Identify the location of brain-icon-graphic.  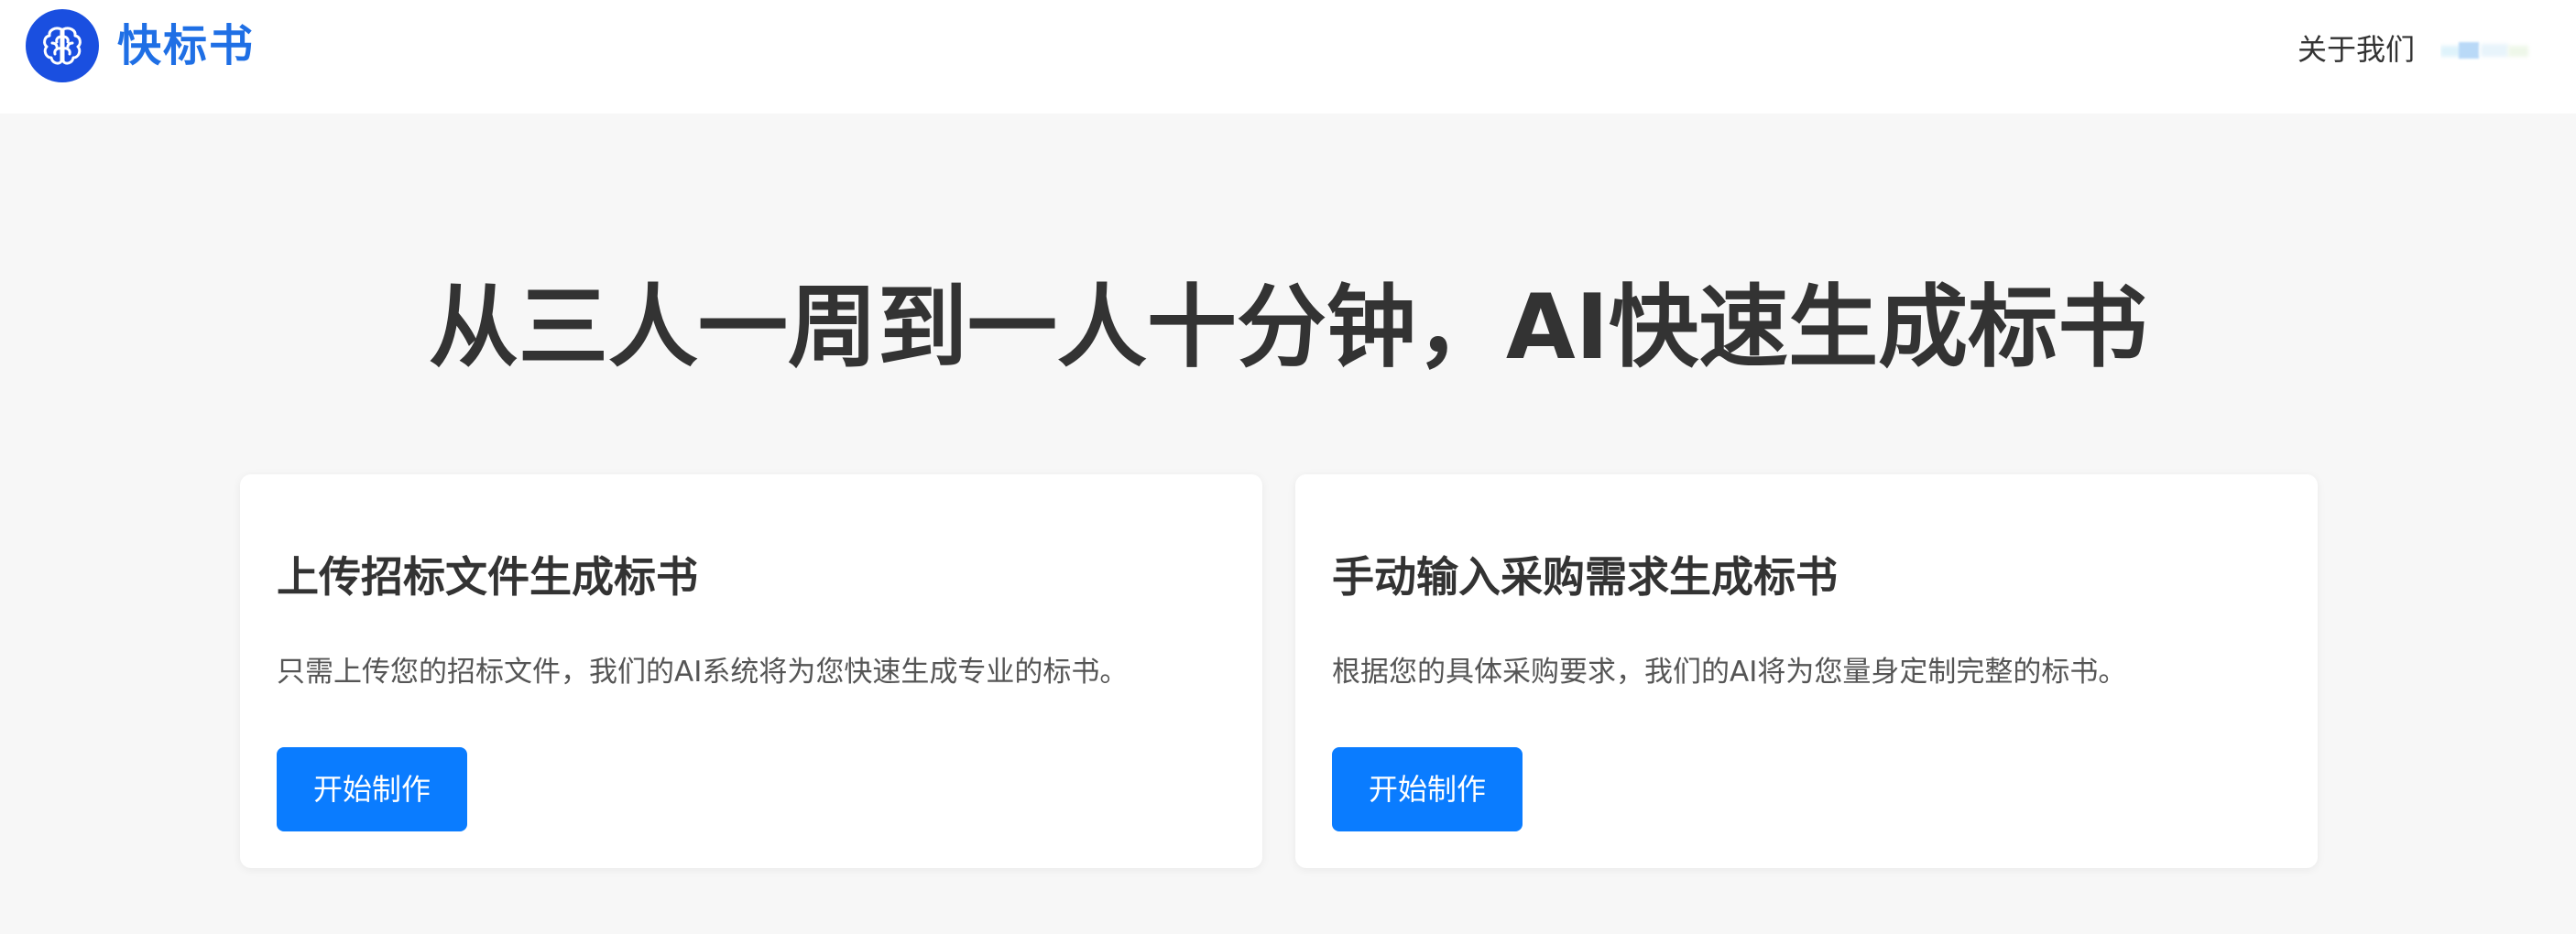
(63, 46).